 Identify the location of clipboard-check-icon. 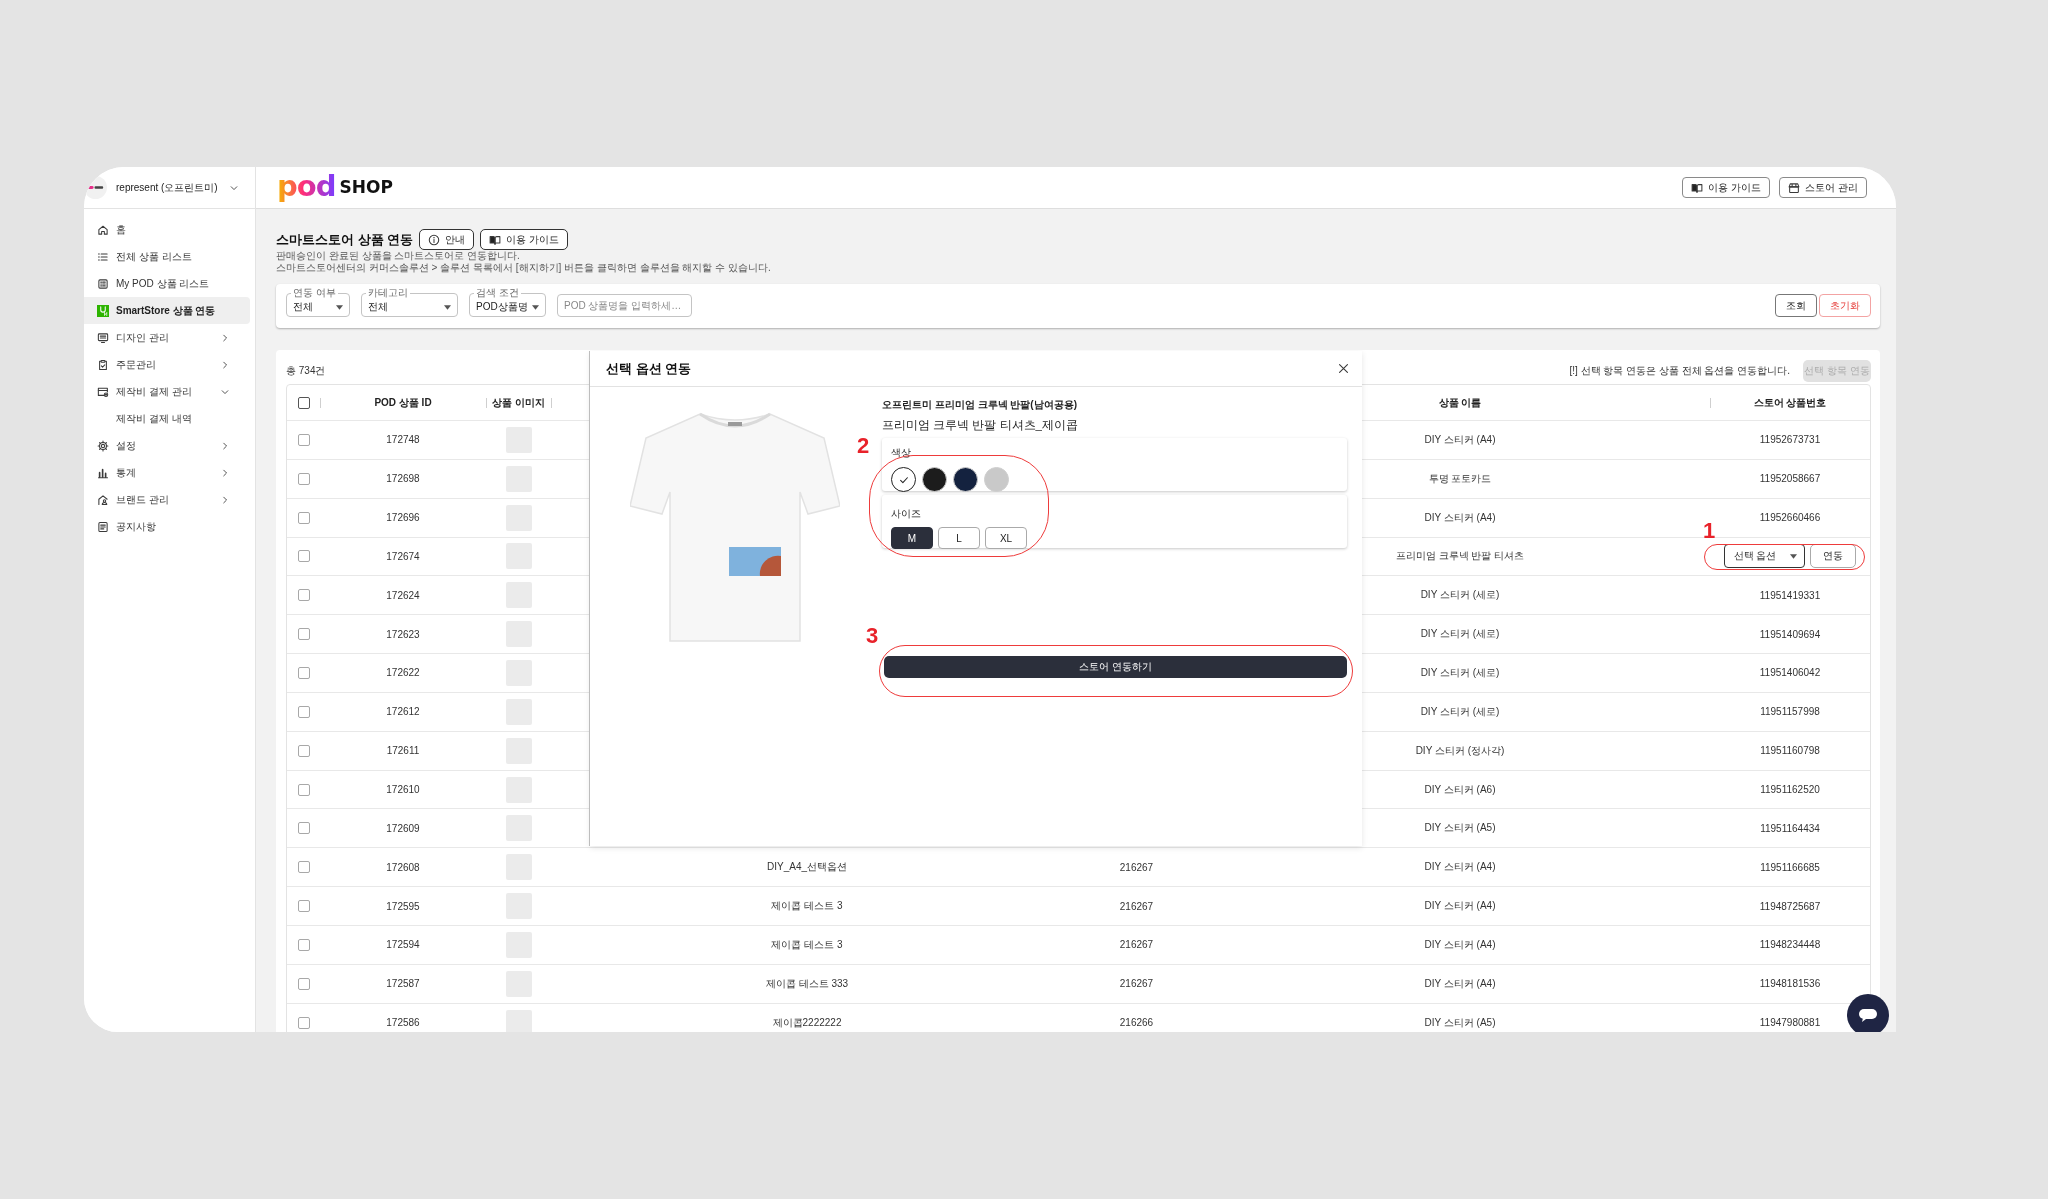
(103, 364).